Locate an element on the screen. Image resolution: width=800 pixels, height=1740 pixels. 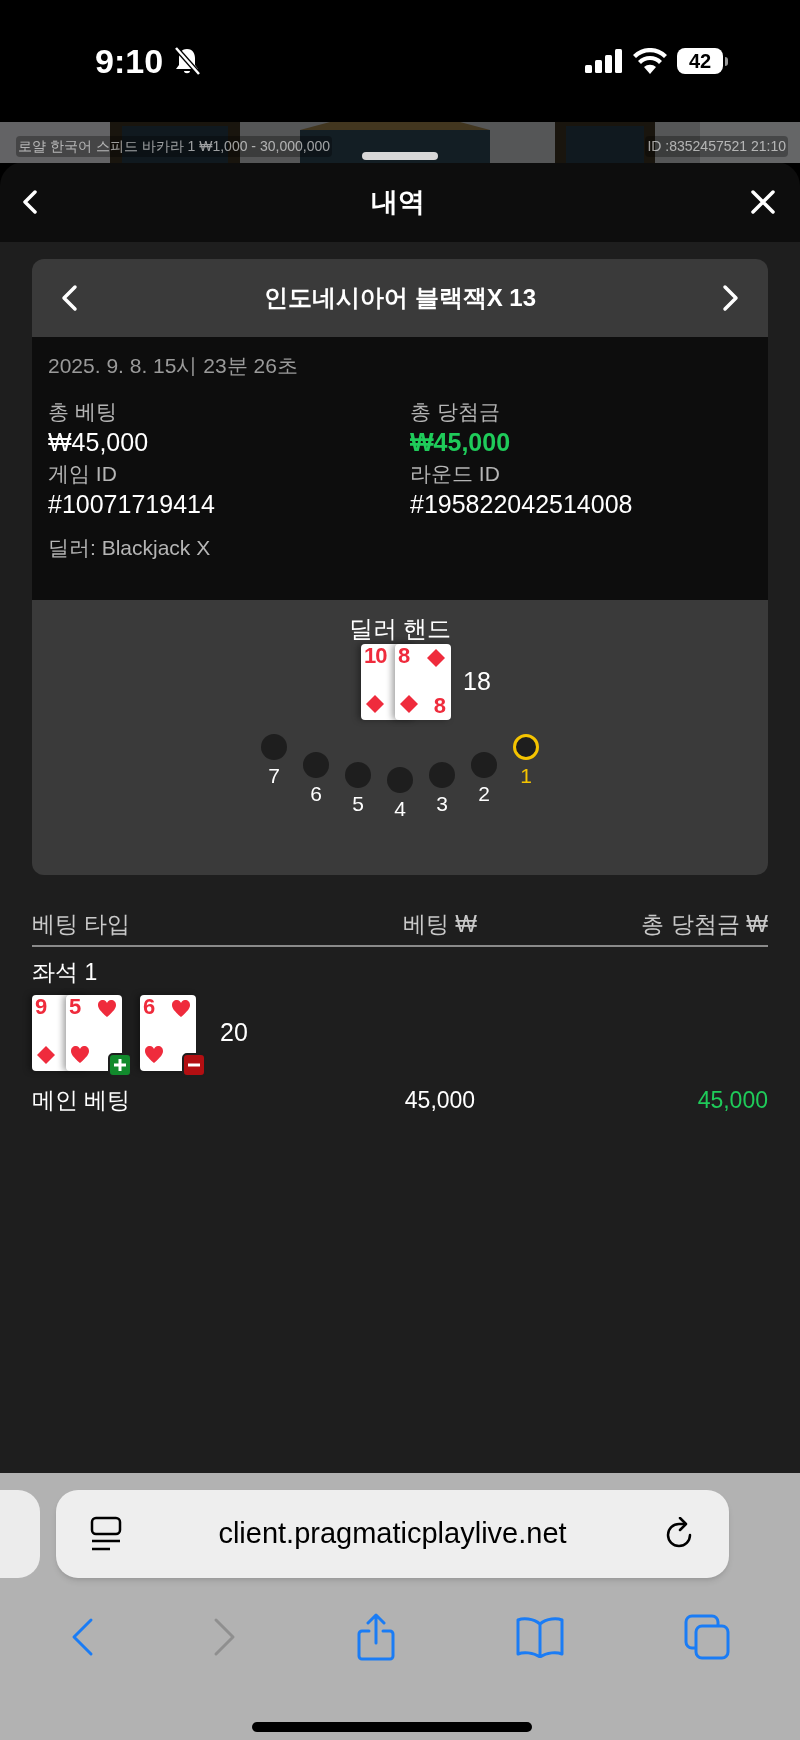
table-info: 로얄 한국어 스피드 바카라 1 ₩1,000 - 30,000,000 is located at coordinates (174, 146).